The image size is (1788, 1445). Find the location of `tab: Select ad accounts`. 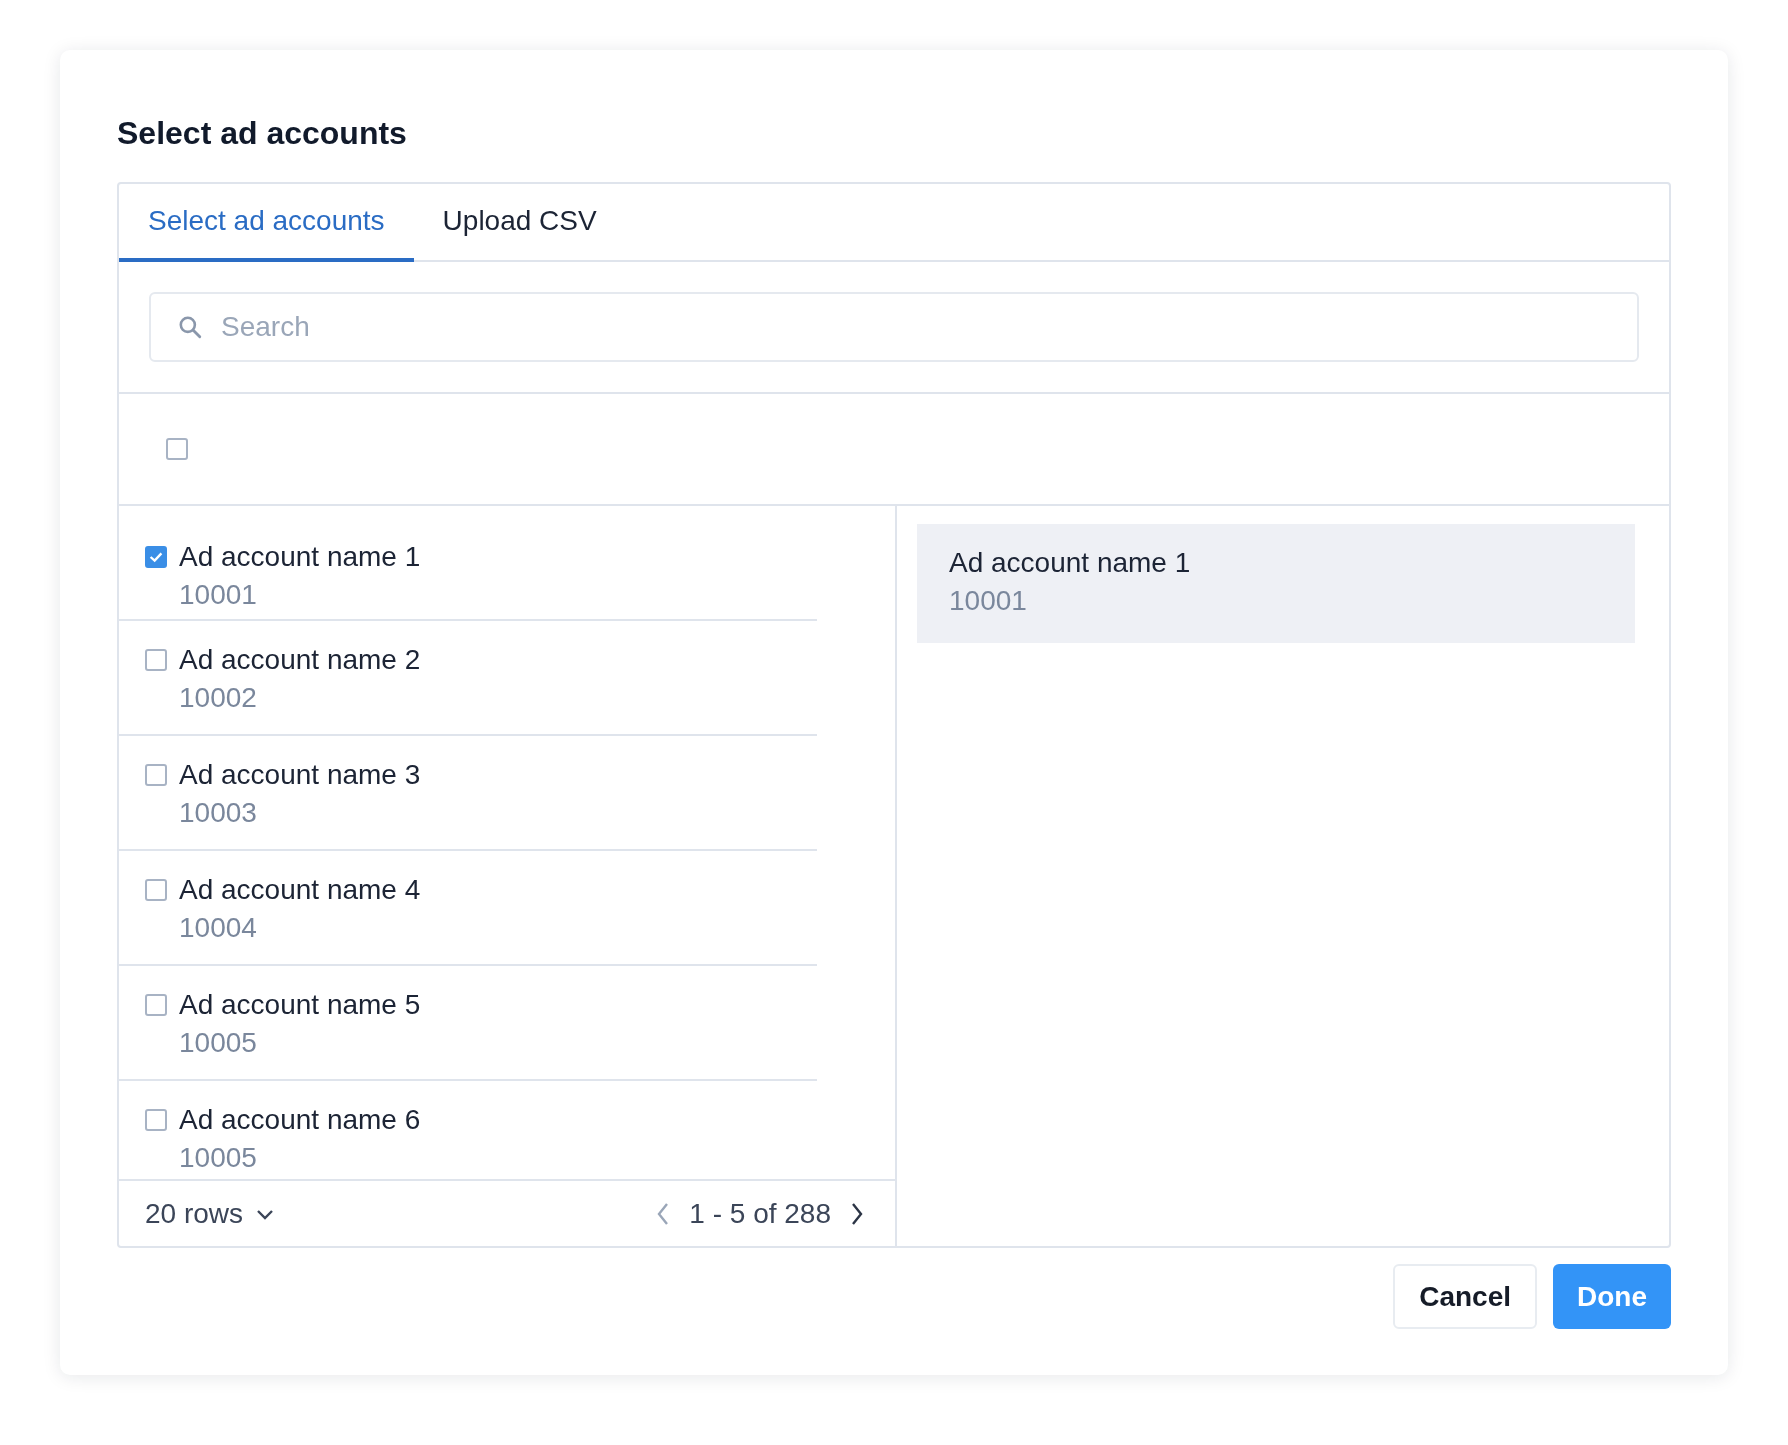

tab: Select ad accounts is located at coordinates (266, 223).